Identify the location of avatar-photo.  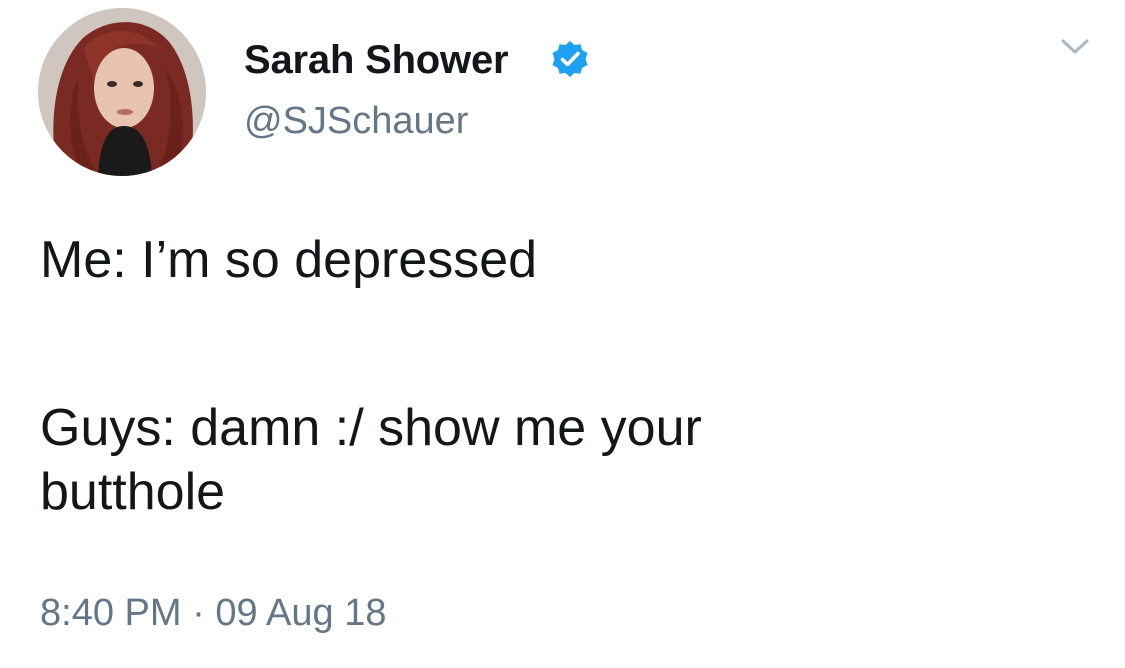
(122, 92).